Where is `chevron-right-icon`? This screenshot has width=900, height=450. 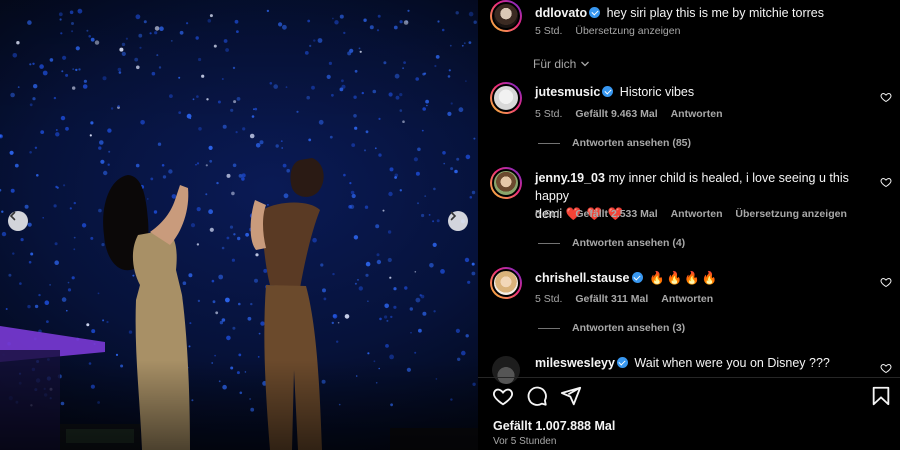 chevron-right-icon is located at coordinates (453, 216).